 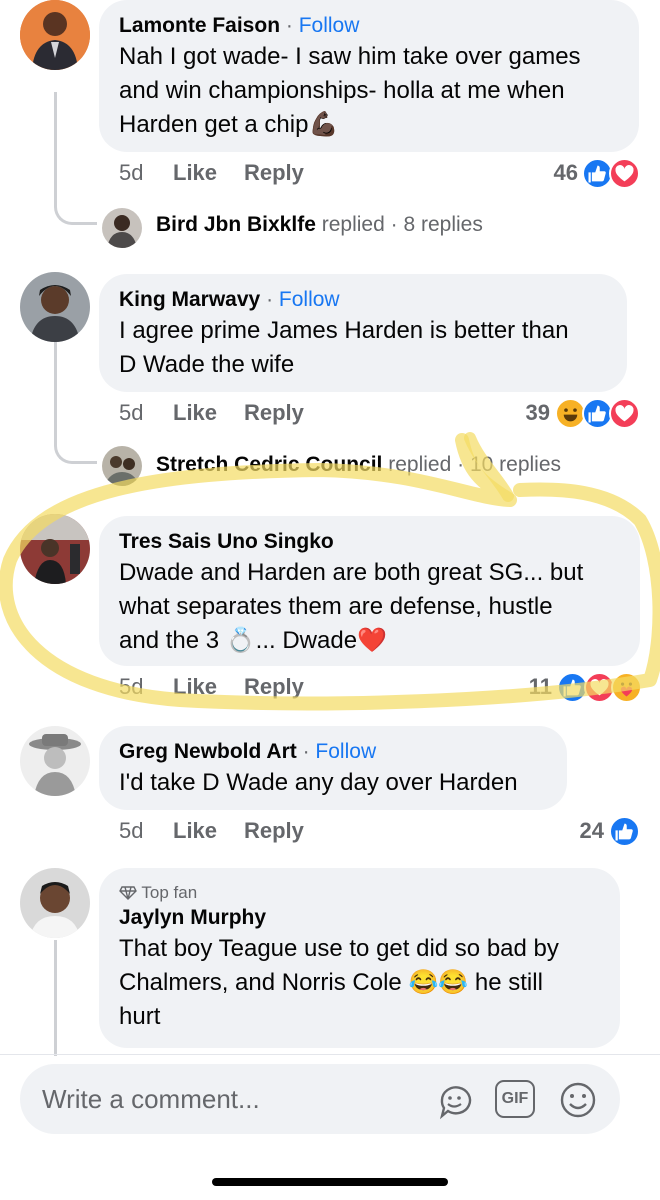 I want to click on comment-line: I'd take D Wade any day over Harden, so click(x=318, y=782).